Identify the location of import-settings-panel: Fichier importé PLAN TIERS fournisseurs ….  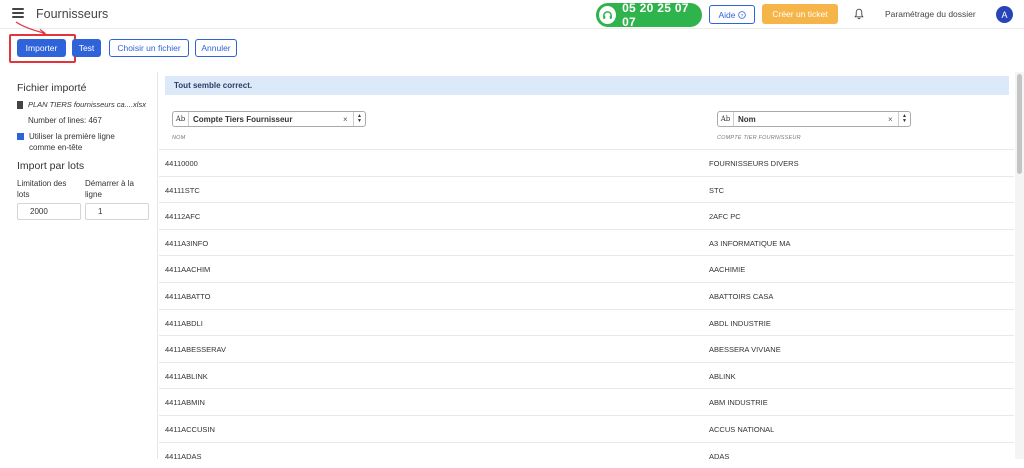
(79, 265).